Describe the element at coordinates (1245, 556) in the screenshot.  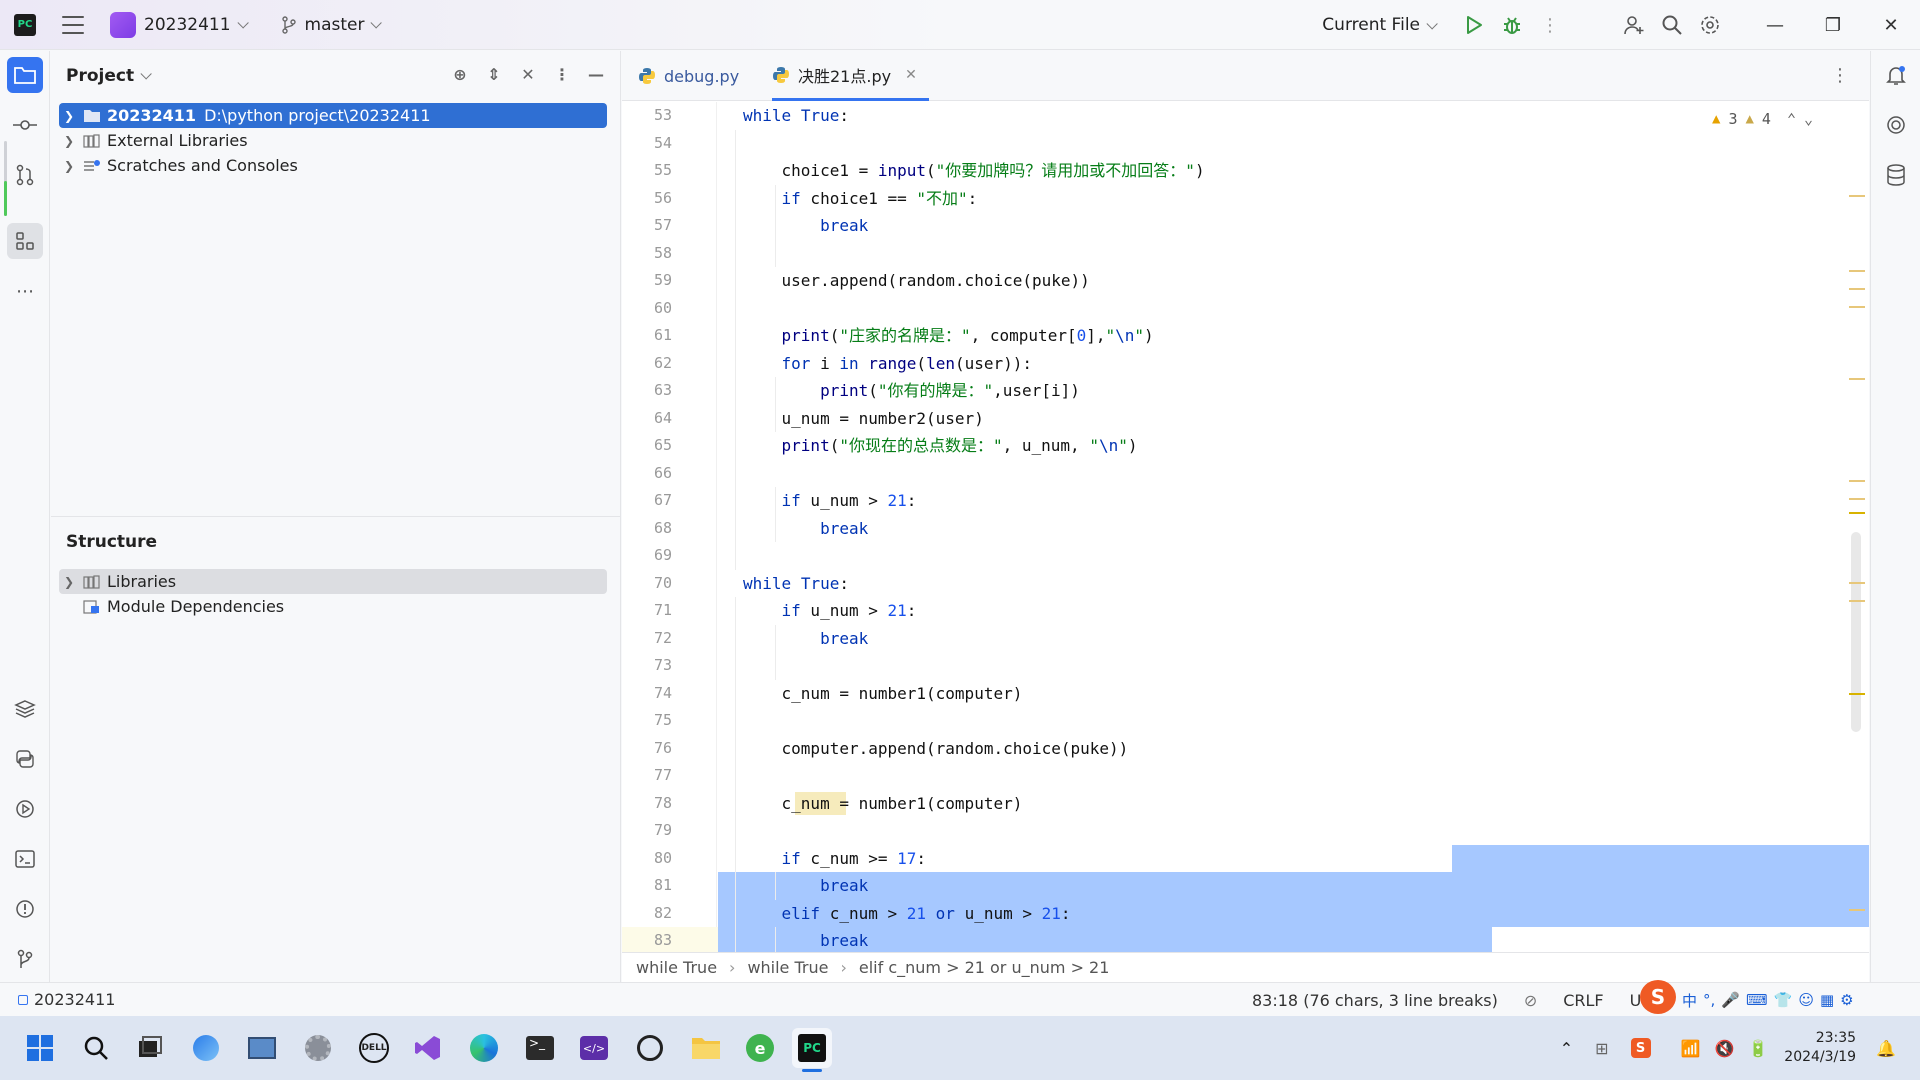
I see `code-line: 69` at that location.